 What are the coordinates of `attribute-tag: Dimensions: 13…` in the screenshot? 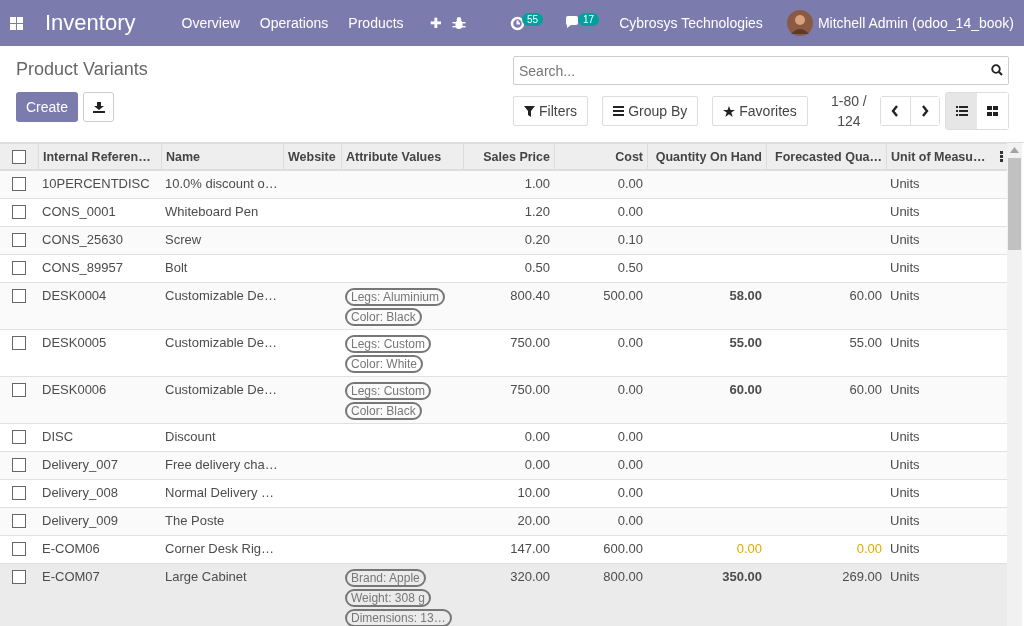 It's located at (398, 617).